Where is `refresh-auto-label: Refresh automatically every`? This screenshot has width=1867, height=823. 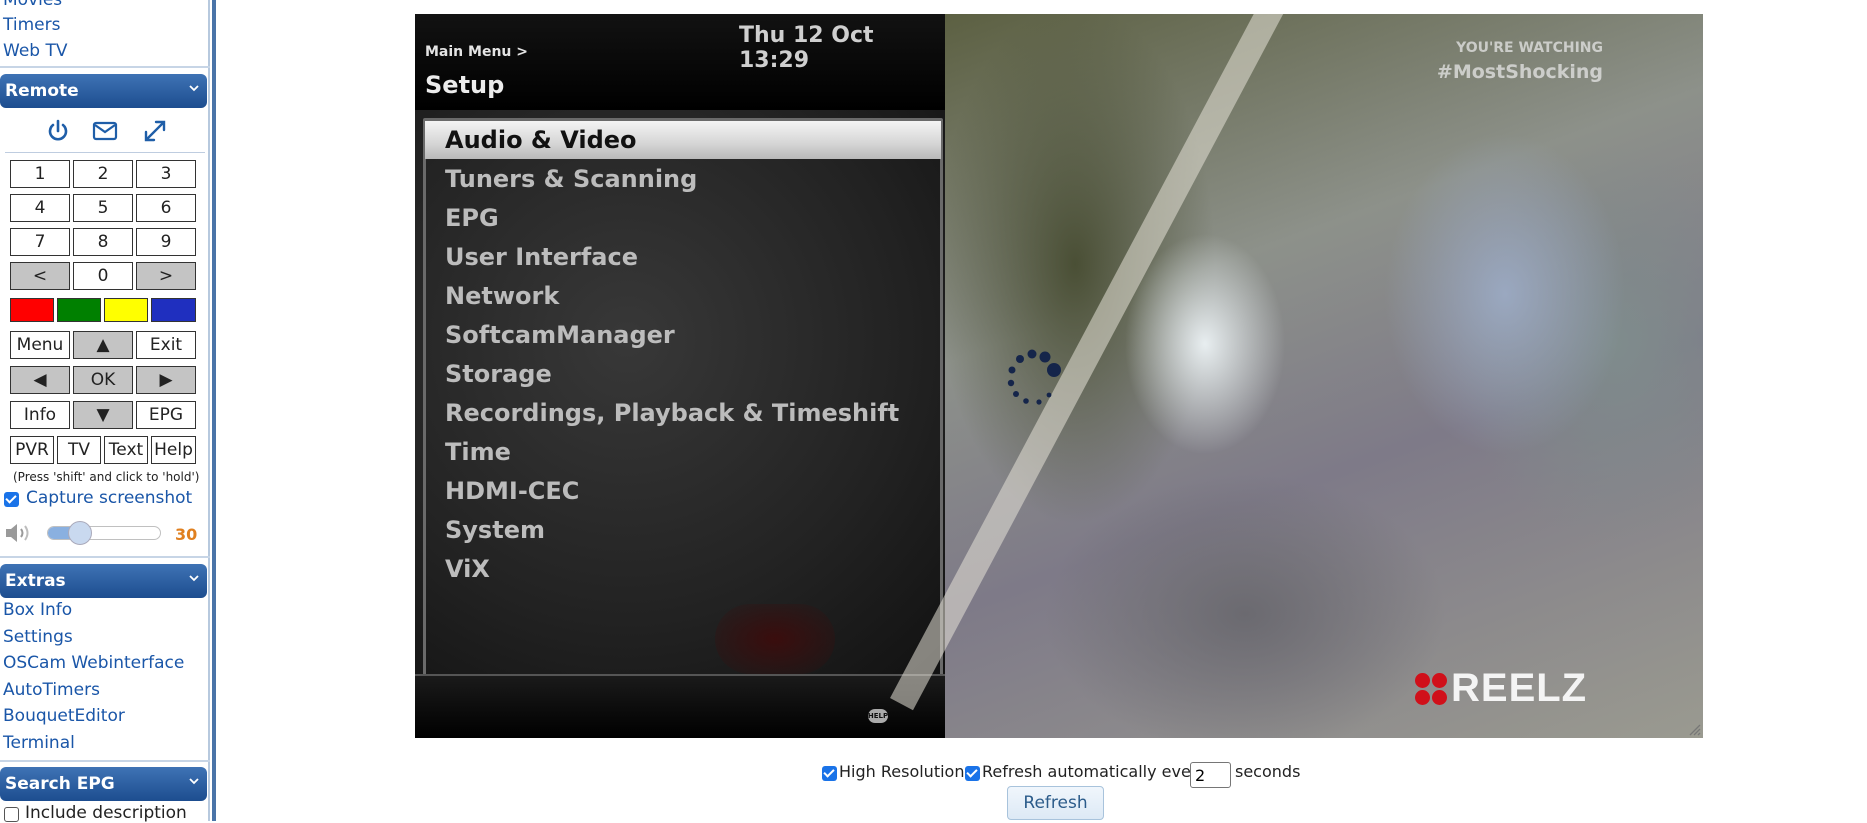 refresh-auto-label: Refresh automatically every is located at coordinates (1094, 771).